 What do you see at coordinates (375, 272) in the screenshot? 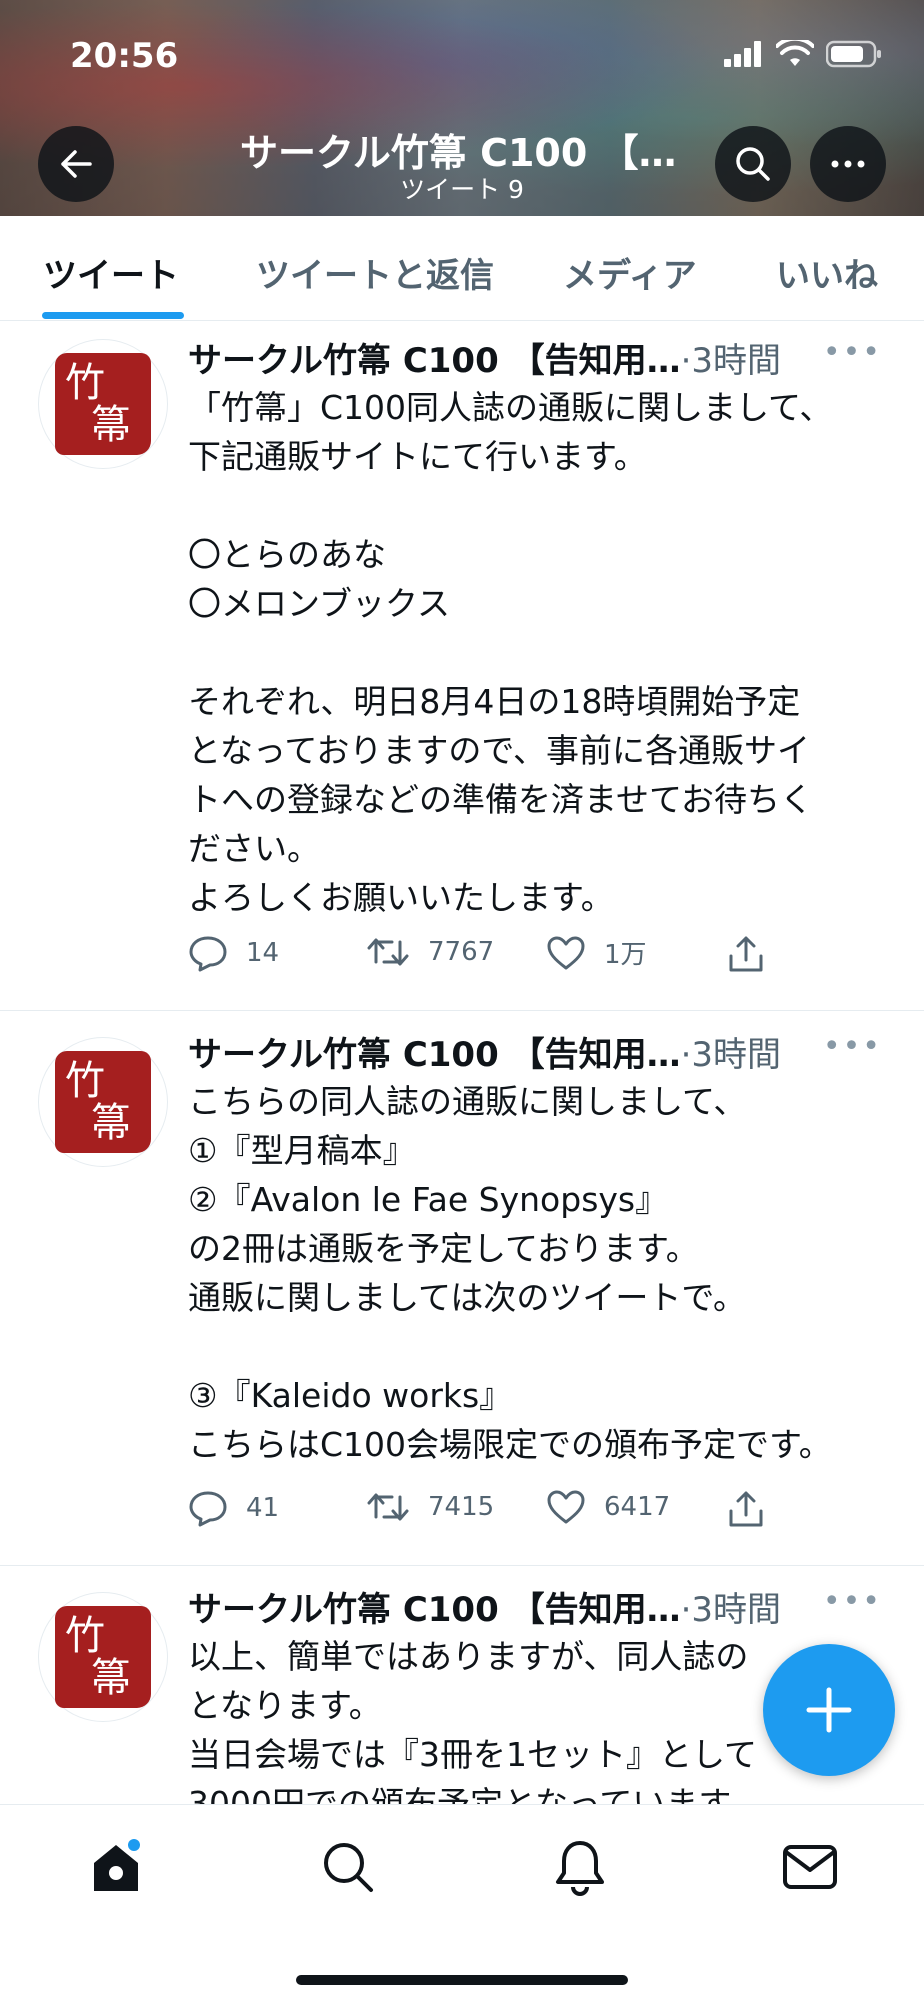
I see `tab-tweets-and-replies: ツイートと返信` at bounding box center [375, 272].